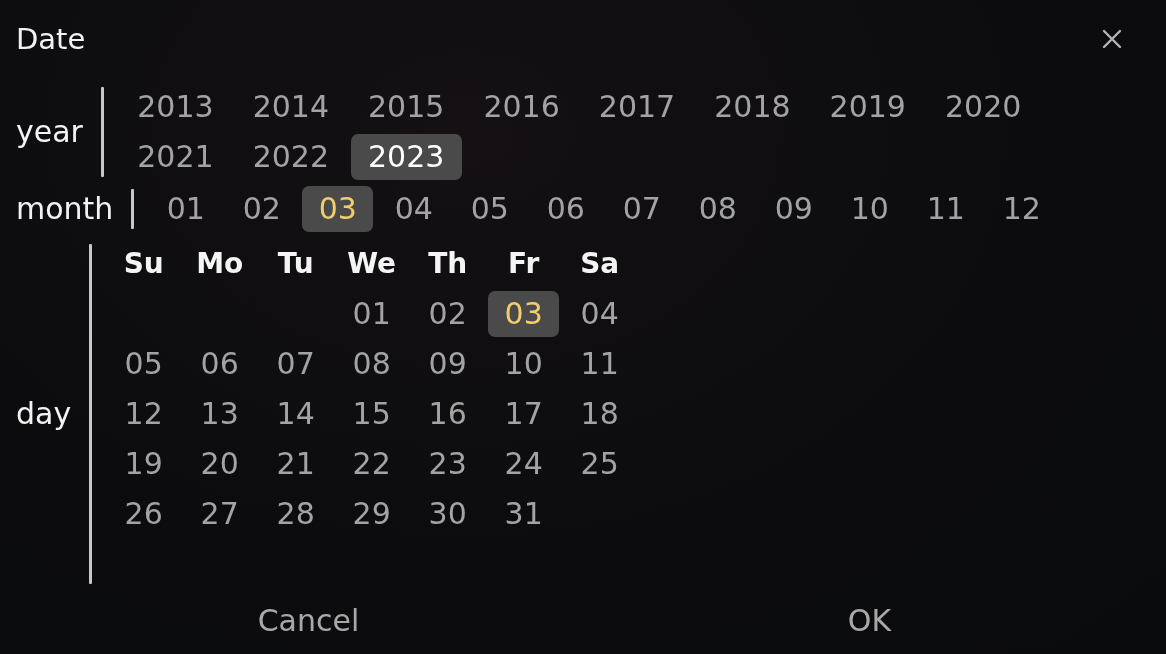 Image resolution: width=1166 pixels, height=654 pixels. I want to click on day-option: 10, so click(524, 364).